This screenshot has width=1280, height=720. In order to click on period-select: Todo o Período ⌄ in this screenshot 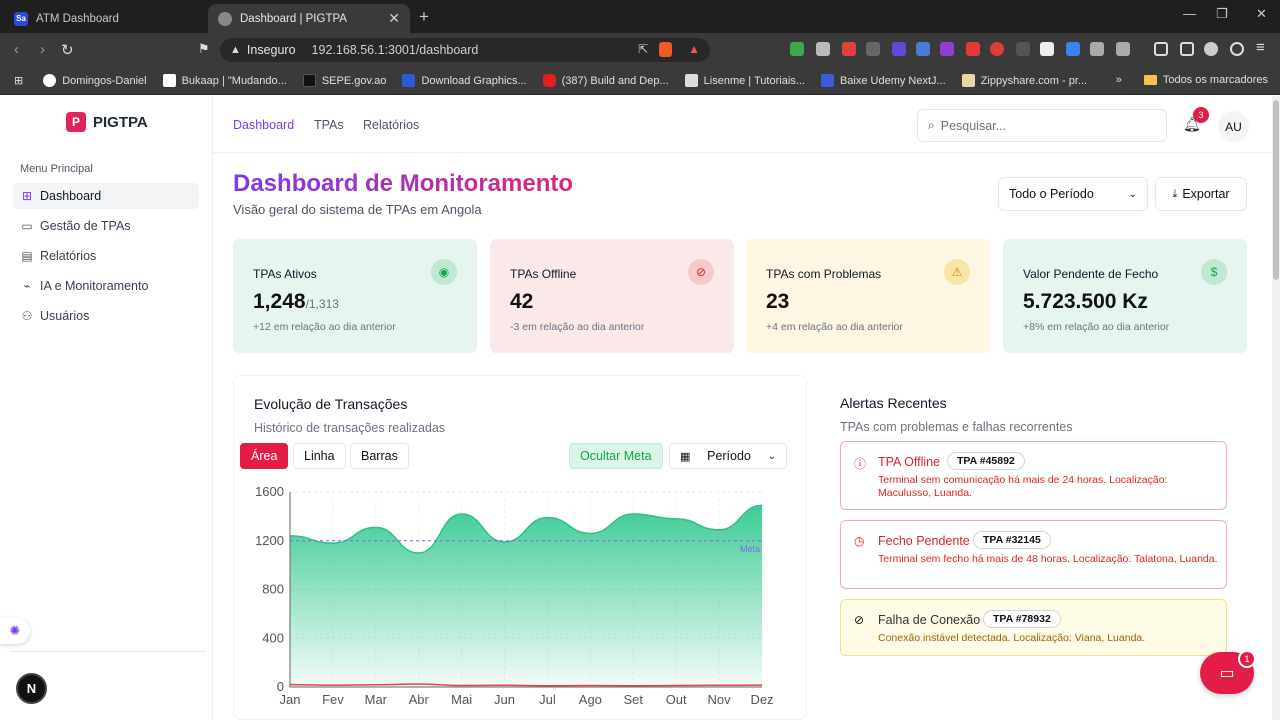, I will do `click(1073, 194)`.